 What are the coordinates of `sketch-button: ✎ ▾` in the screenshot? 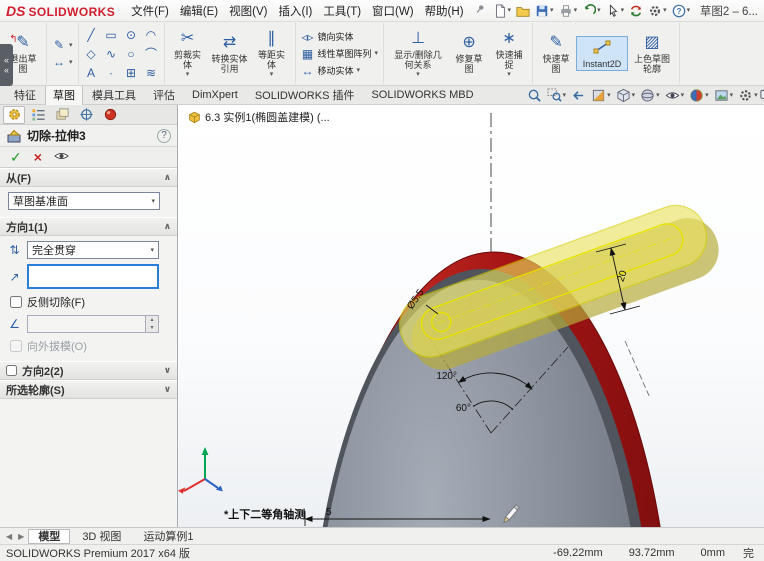 It's located at (62, 45).